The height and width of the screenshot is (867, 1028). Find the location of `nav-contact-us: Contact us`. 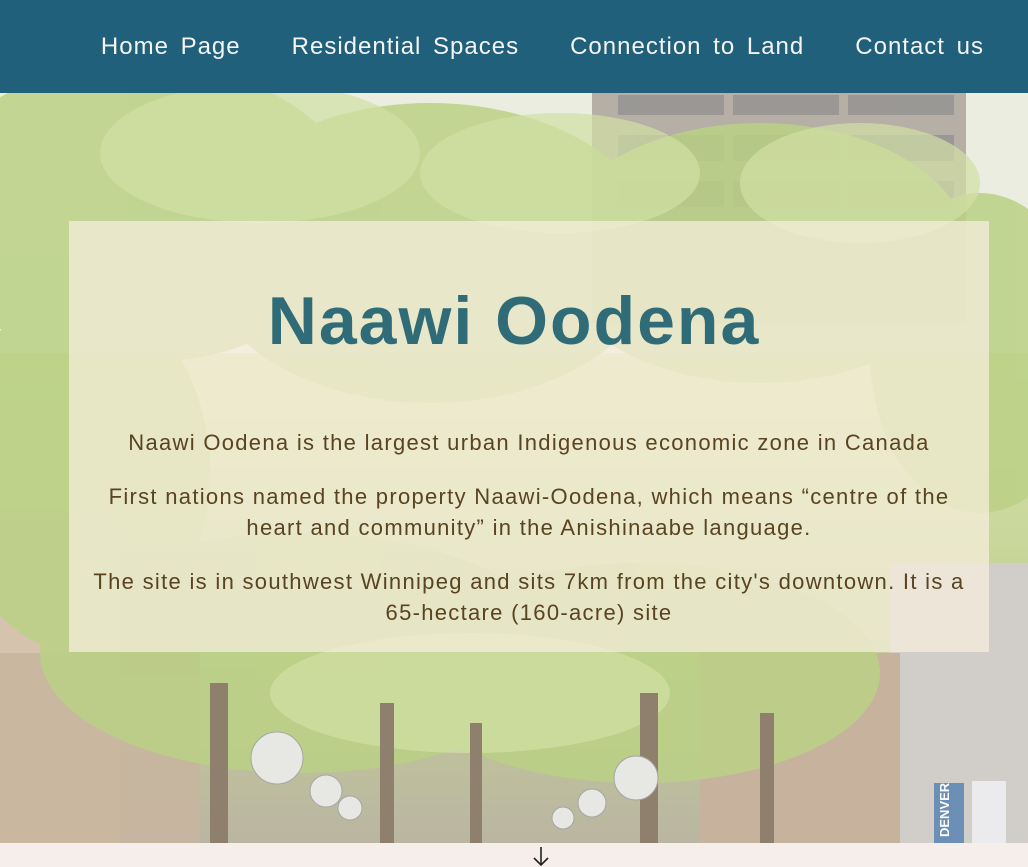

nav-contact-us: Contact us is located at coordinates (919, 47).